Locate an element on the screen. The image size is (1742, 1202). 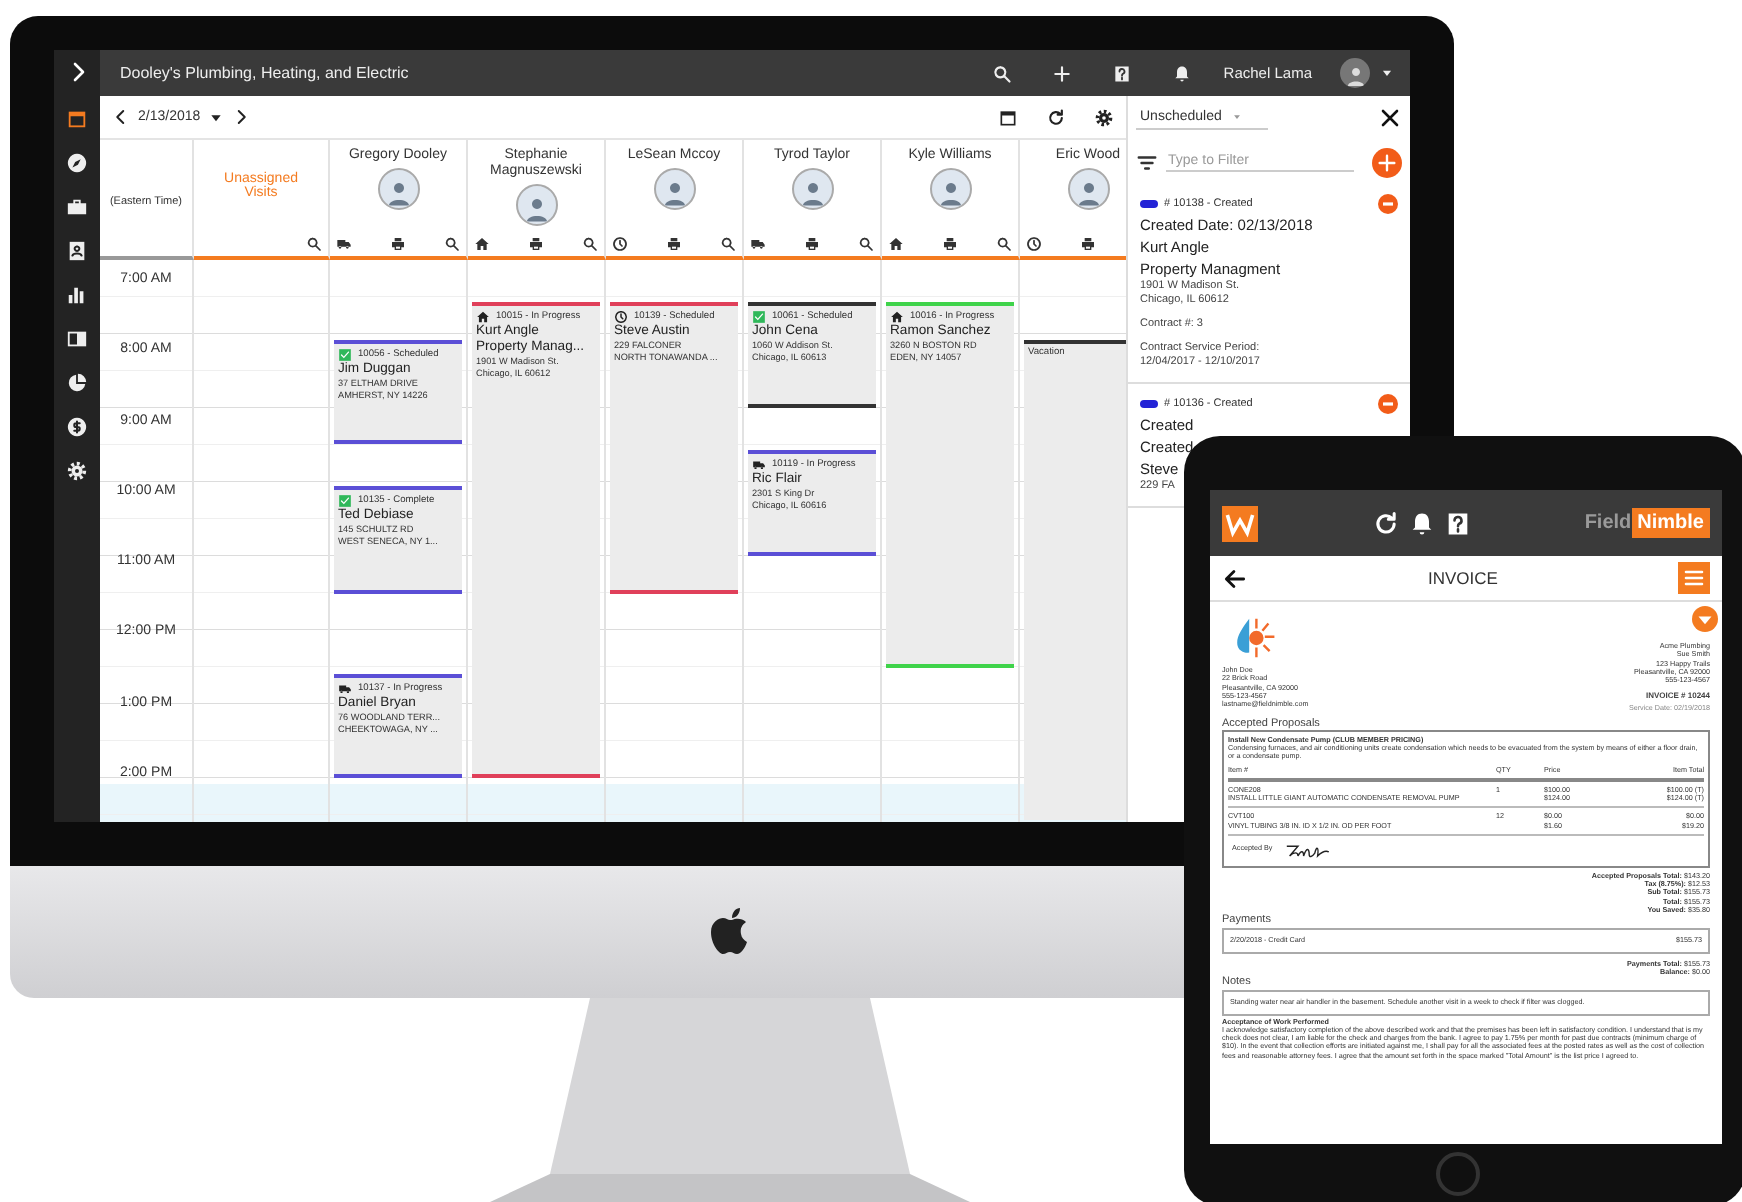
filter-icon is located at coordinates (1147, 162).